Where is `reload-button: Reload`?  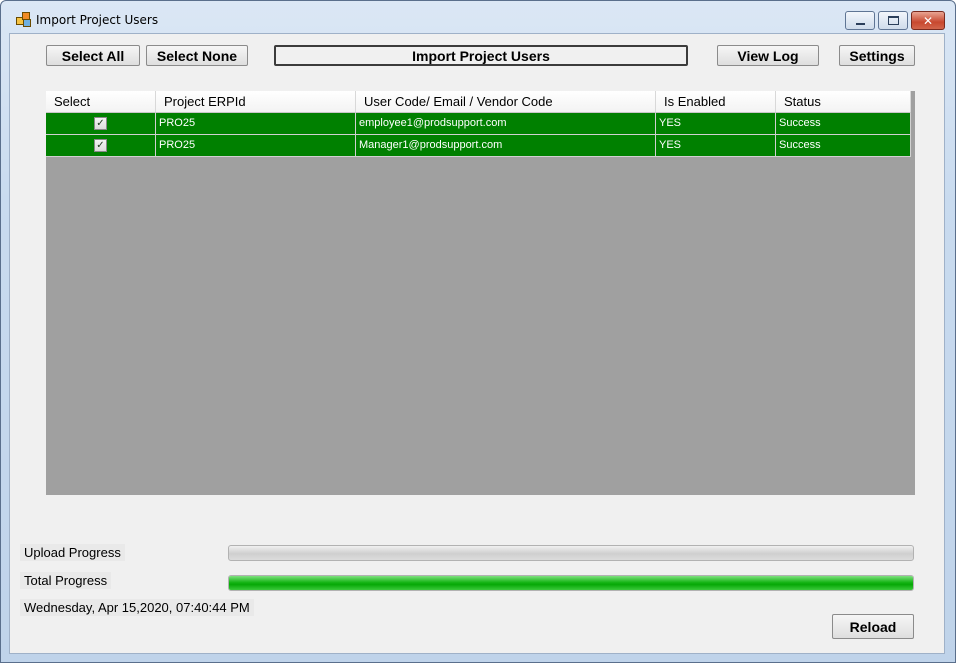 reload-button: Reload is located at coordinates (873, 626).